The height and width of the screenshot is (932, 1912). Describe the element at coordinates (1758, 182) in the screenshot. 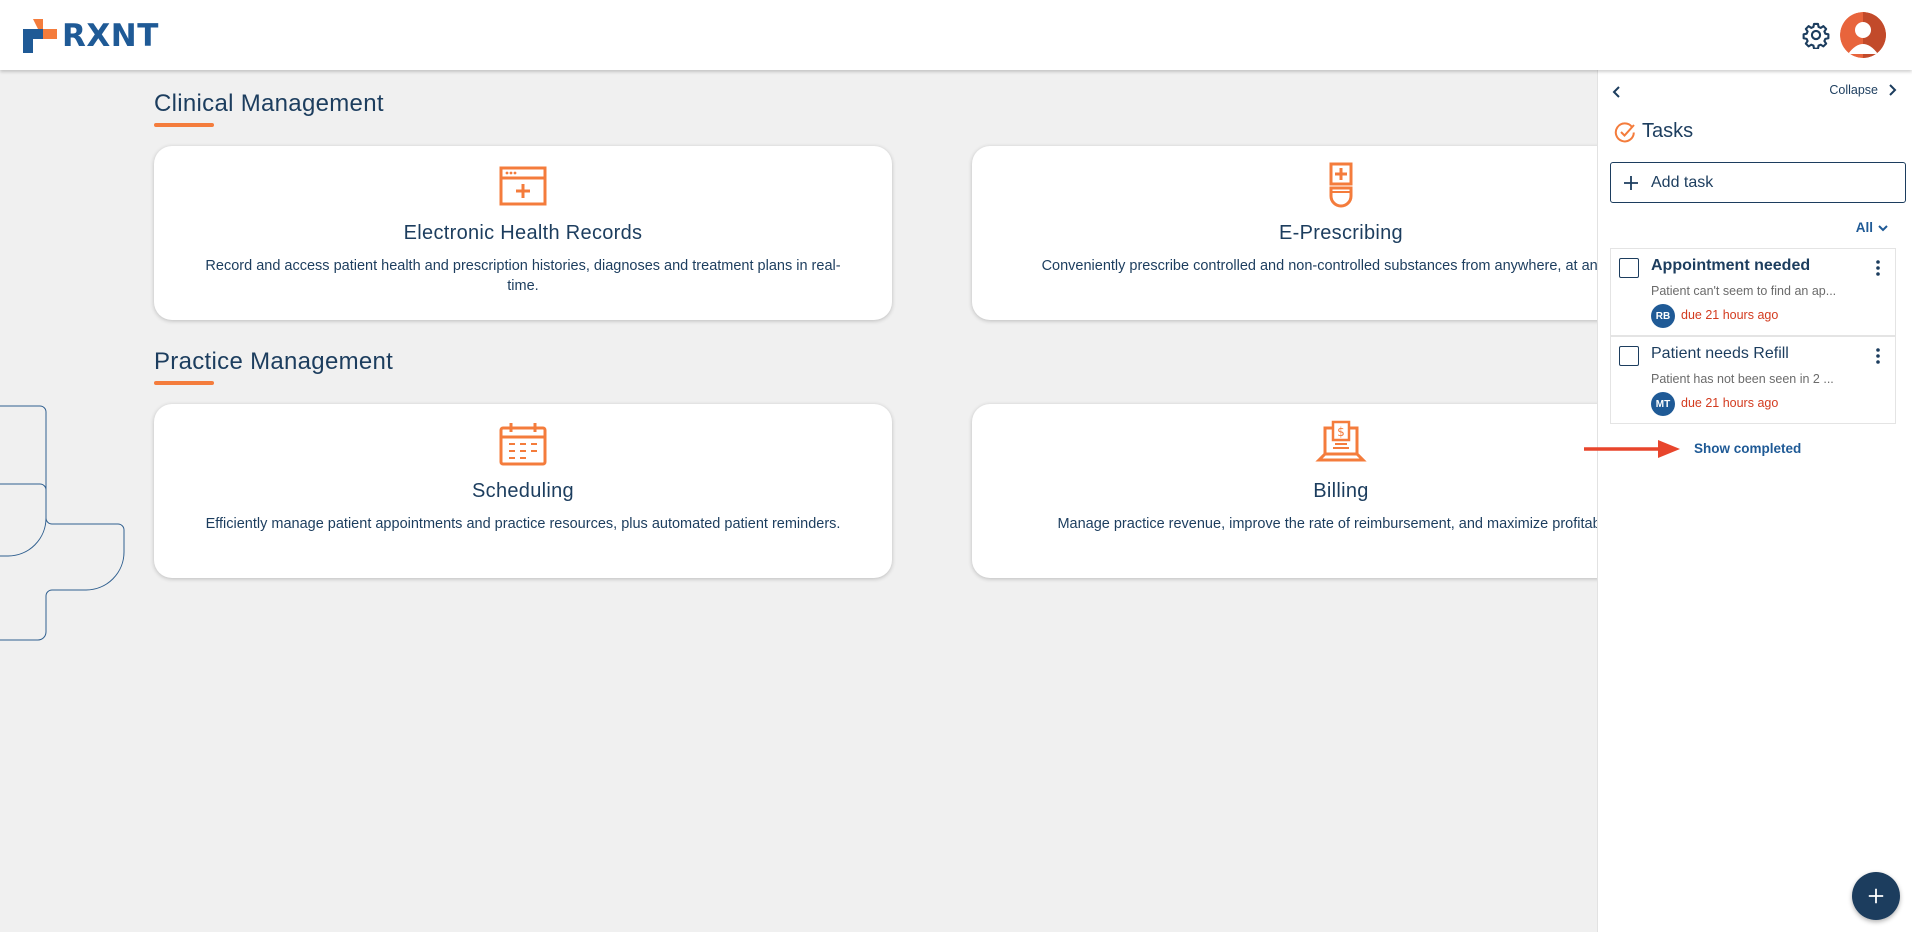

I see `add-task-input: Add task` at that location.